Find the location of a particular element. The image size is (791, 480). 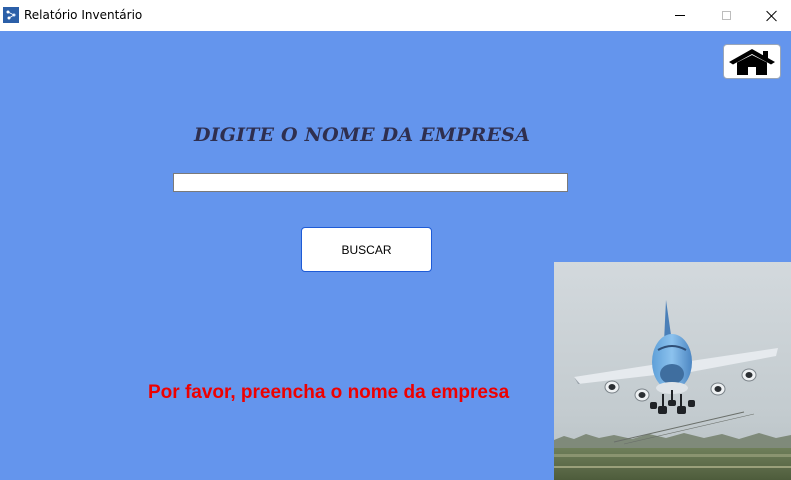

close-icon is located at coordinates (772, 16).